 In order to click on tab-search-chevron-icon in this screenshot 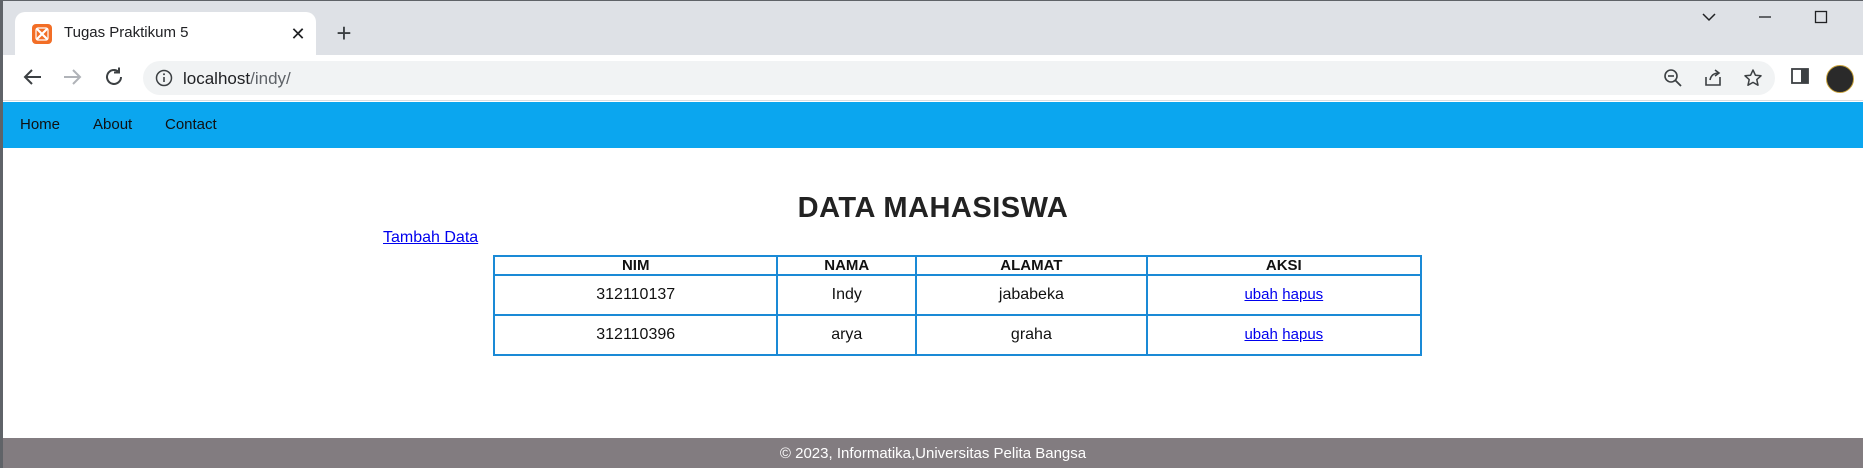, I will do `click(1709, 21)`.